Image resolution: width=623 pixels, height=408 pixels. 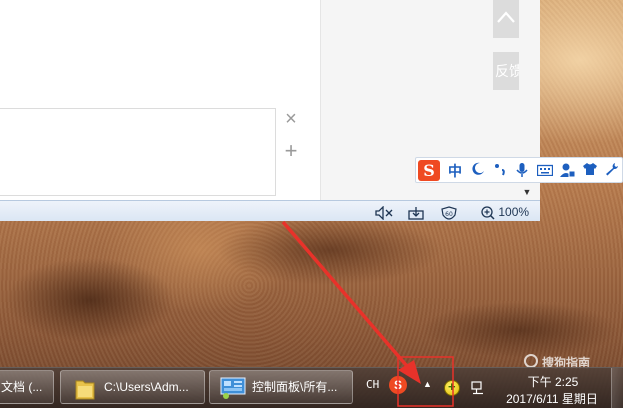 I want to click on browser-status-bar: 60 100%, so click(x=270, y=210).